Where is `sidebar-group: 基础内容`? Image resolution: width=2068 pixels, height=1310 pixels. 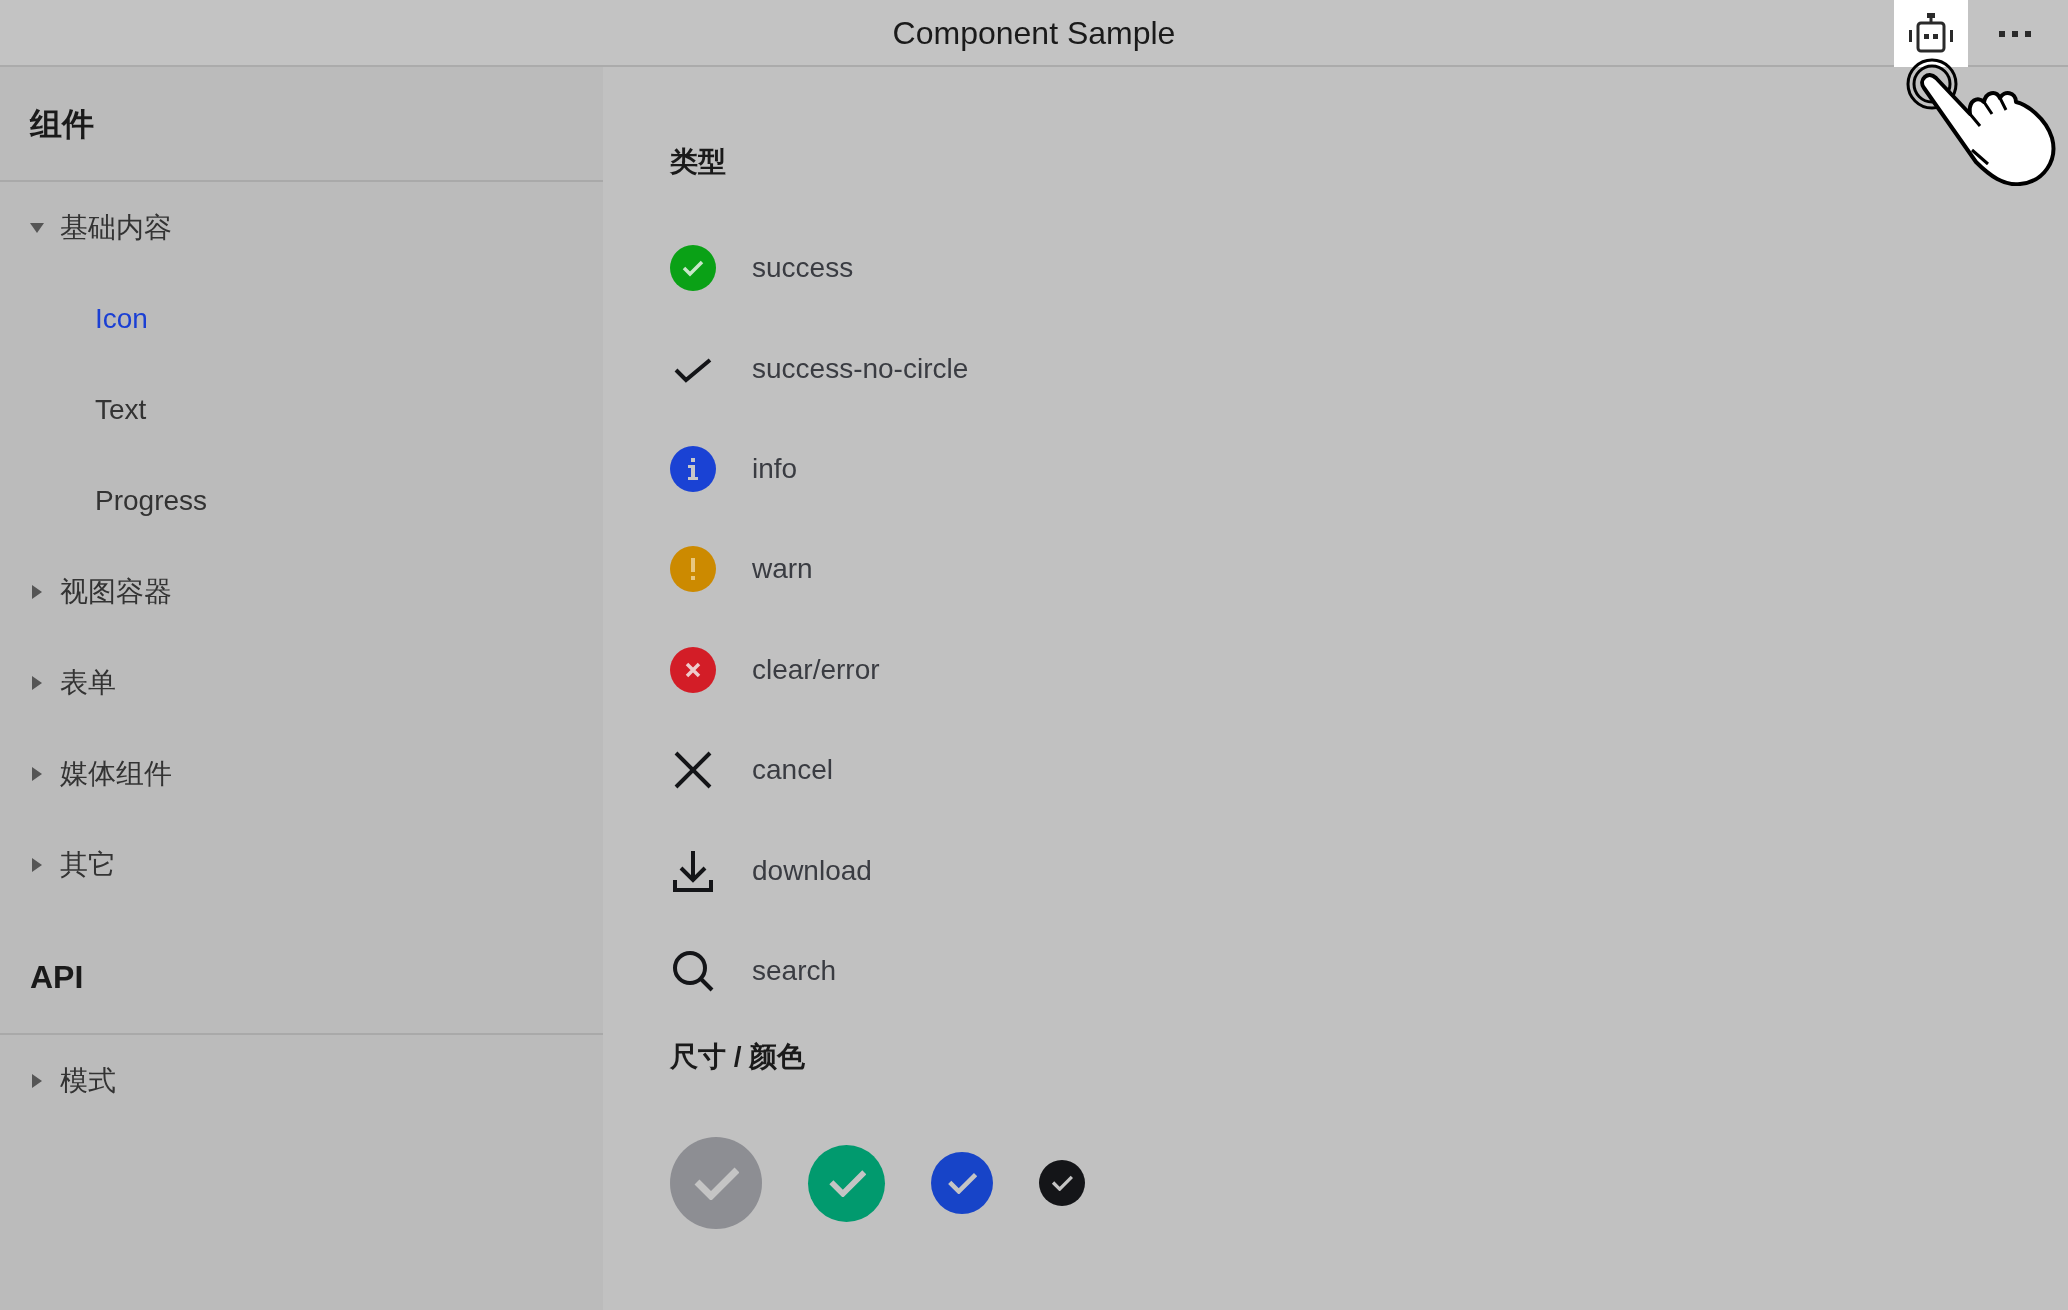
sidebar-group: 基础内容 is located at coordinates (301, 227).